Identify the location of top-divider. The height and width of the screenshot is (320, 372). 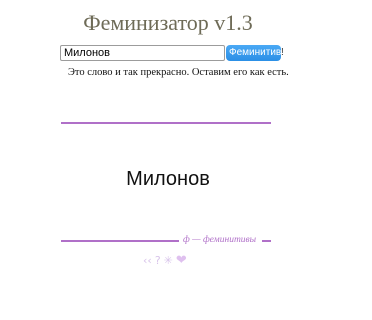
(166, 123).